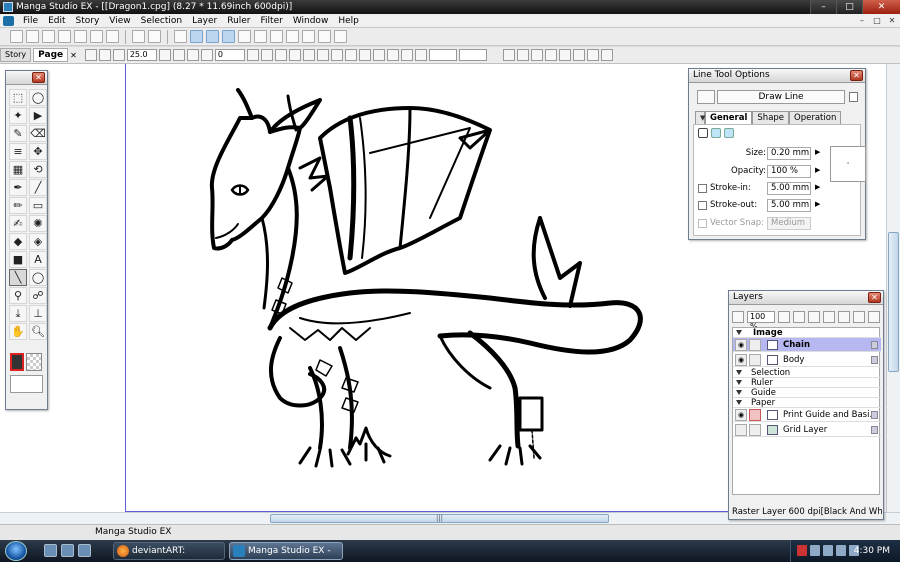  Describe the element at coordinates (38, 223) in the screenshot. I see `airbrush-tool-icon: ✺` at that location.